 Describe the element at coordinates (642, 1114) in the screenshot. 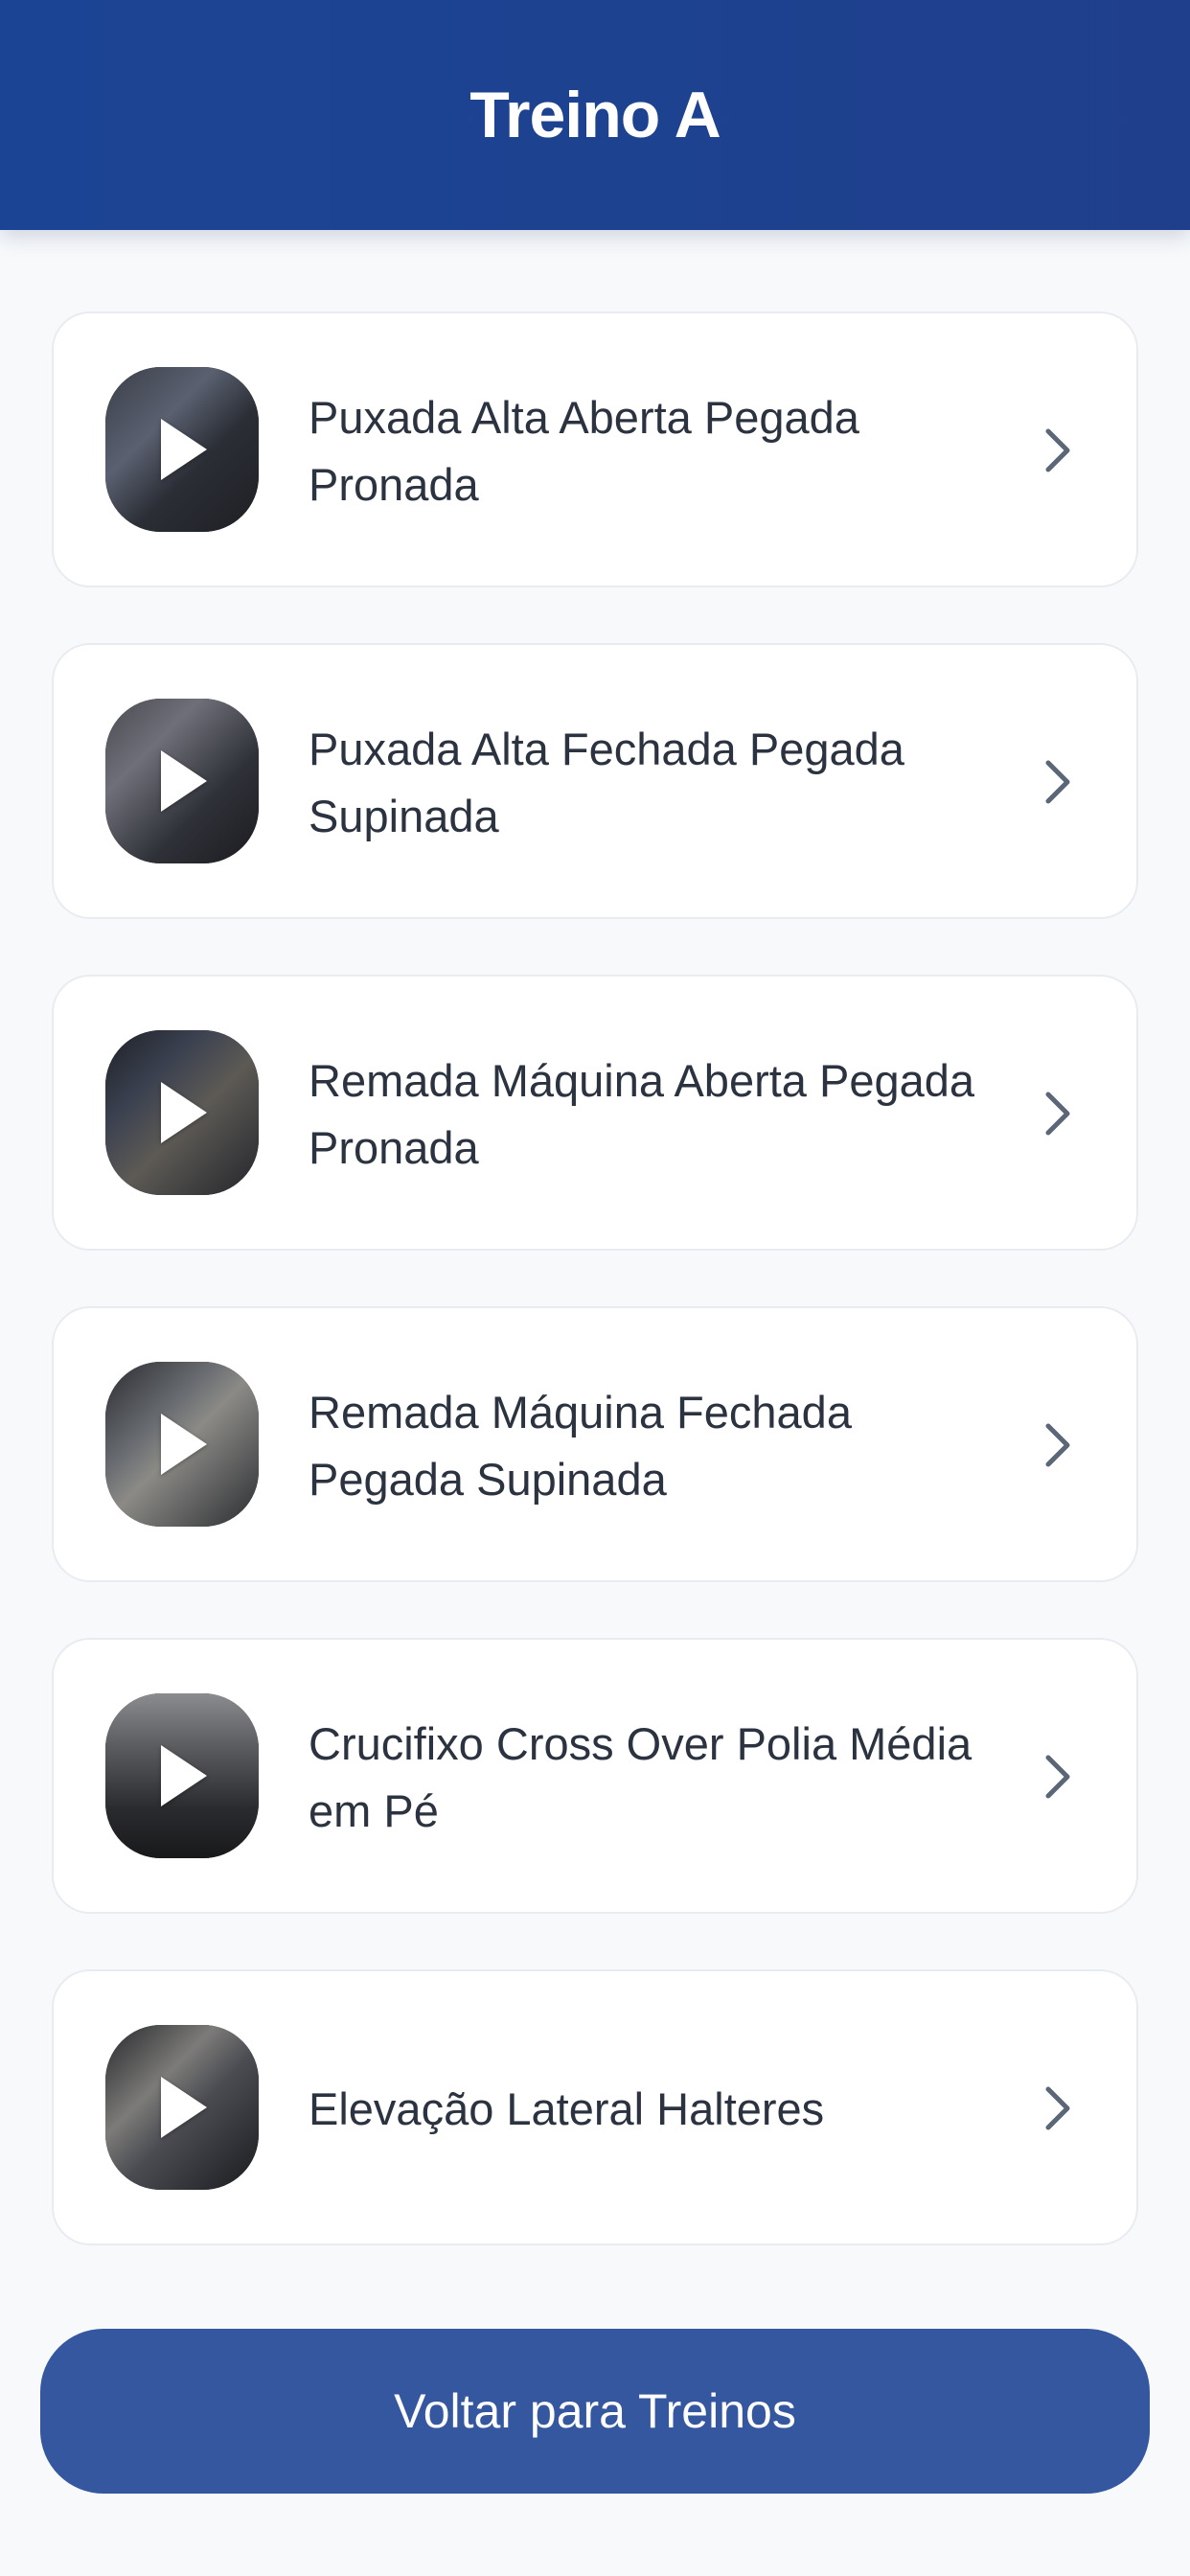

I see `exercise-title: Remada Máquina Aberta Pegada Pronada` at that location.